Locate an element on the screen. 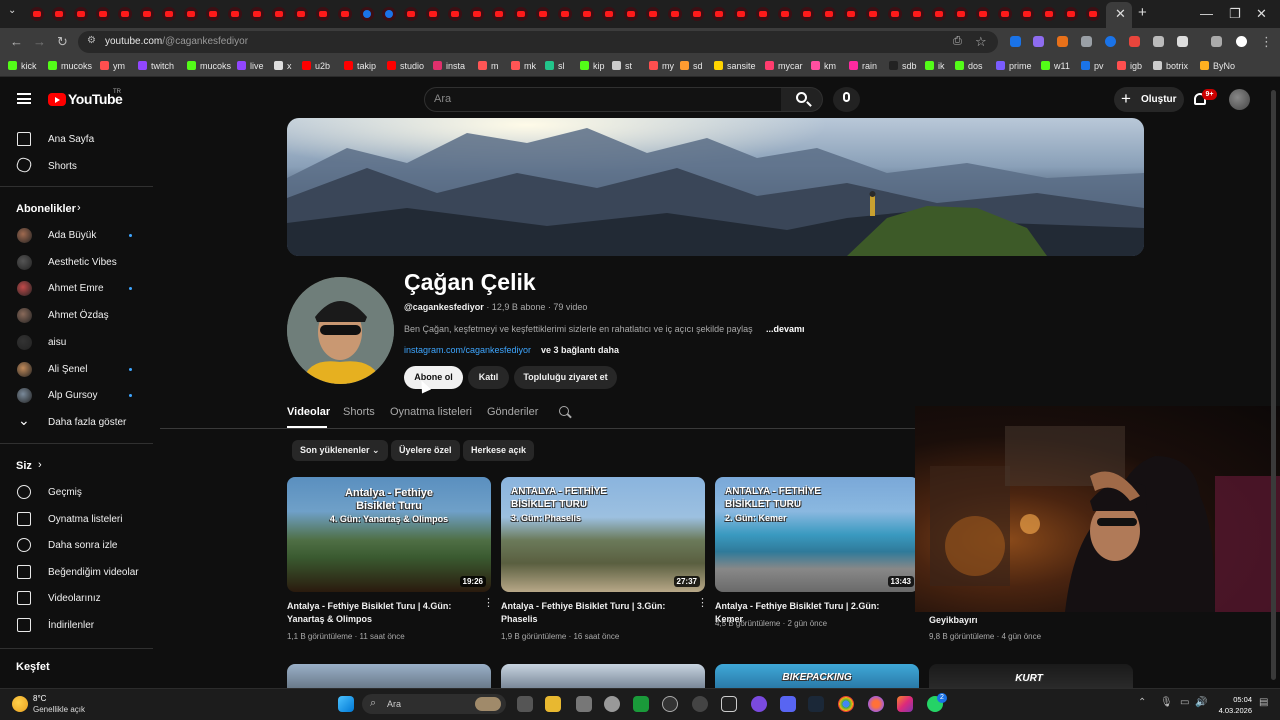  taskbar-clock: 05:04 4.03.2026 is located at coordinates (1232, 705).